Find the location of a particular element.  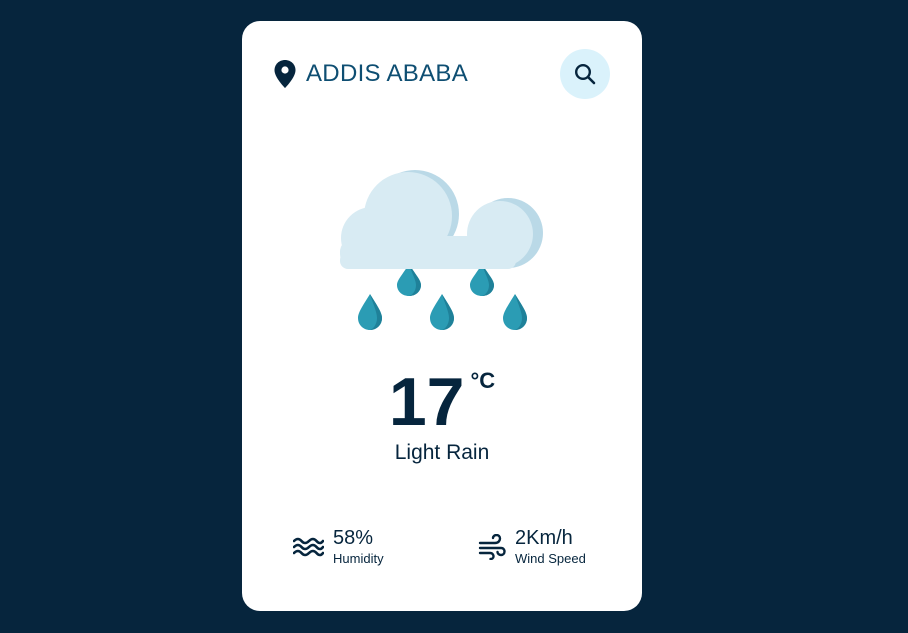

city-name: ADDIS ABABA is located at coordinates (387, 73).